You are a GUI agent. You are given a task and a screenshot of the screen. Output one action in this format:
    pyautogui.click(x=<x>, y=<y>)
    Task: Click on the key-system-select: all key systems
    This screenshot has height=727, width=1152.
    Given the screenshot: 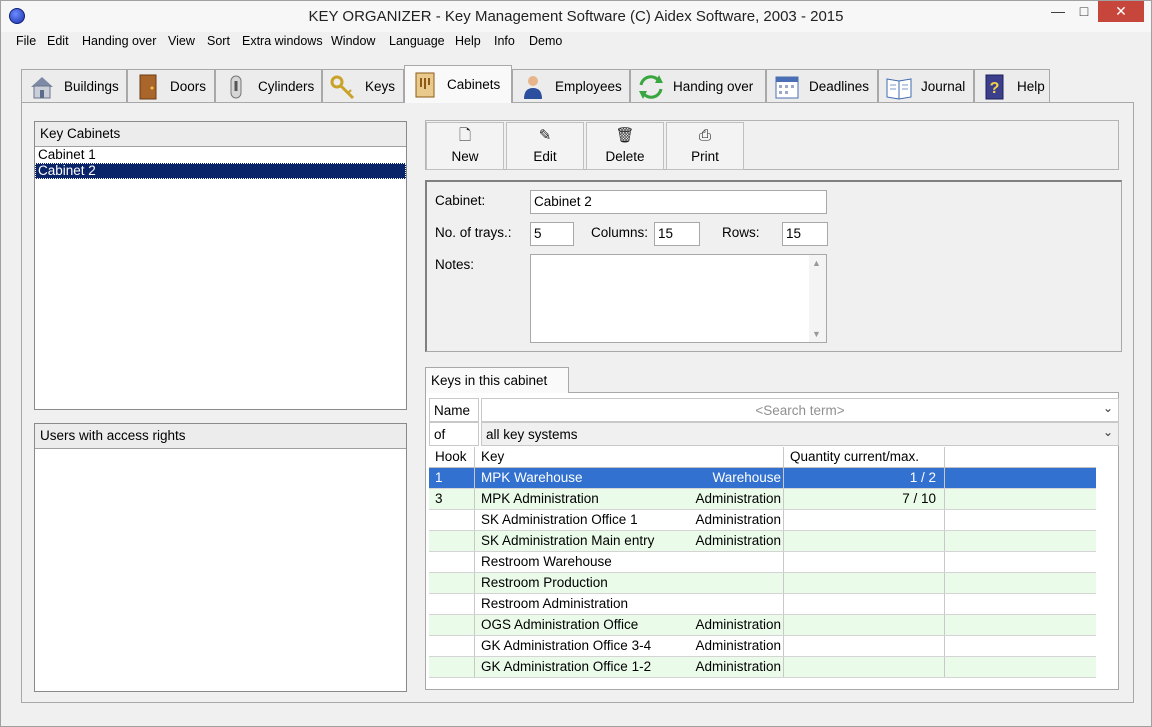 What is the action you would take?
    pyautogui.click(x=800, y=434)
    